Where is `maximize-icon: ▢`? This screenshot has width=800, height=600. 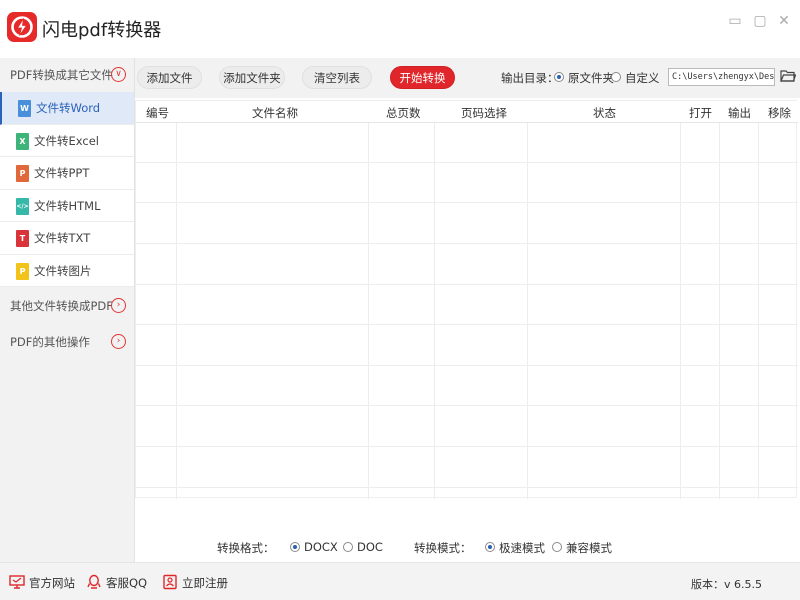
maximize-icon: ▢ is located at coordinates (760, 21).